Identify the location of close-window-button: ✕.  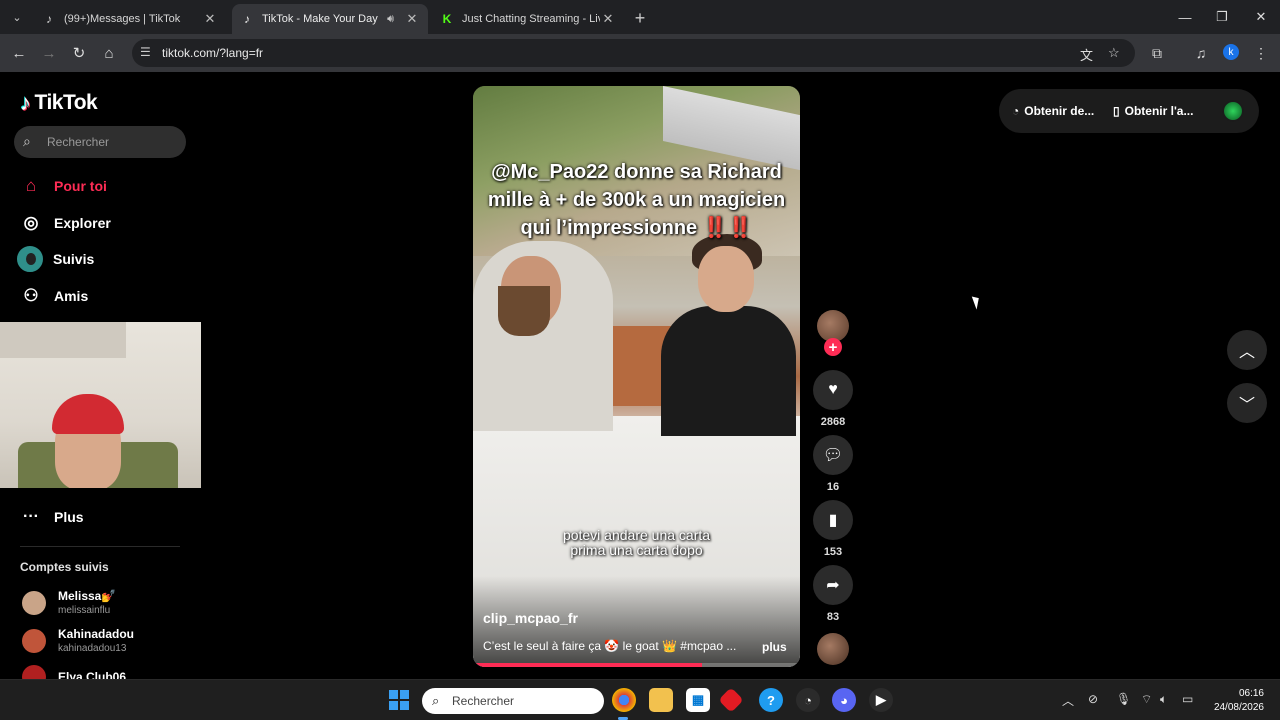
(1261, 17).